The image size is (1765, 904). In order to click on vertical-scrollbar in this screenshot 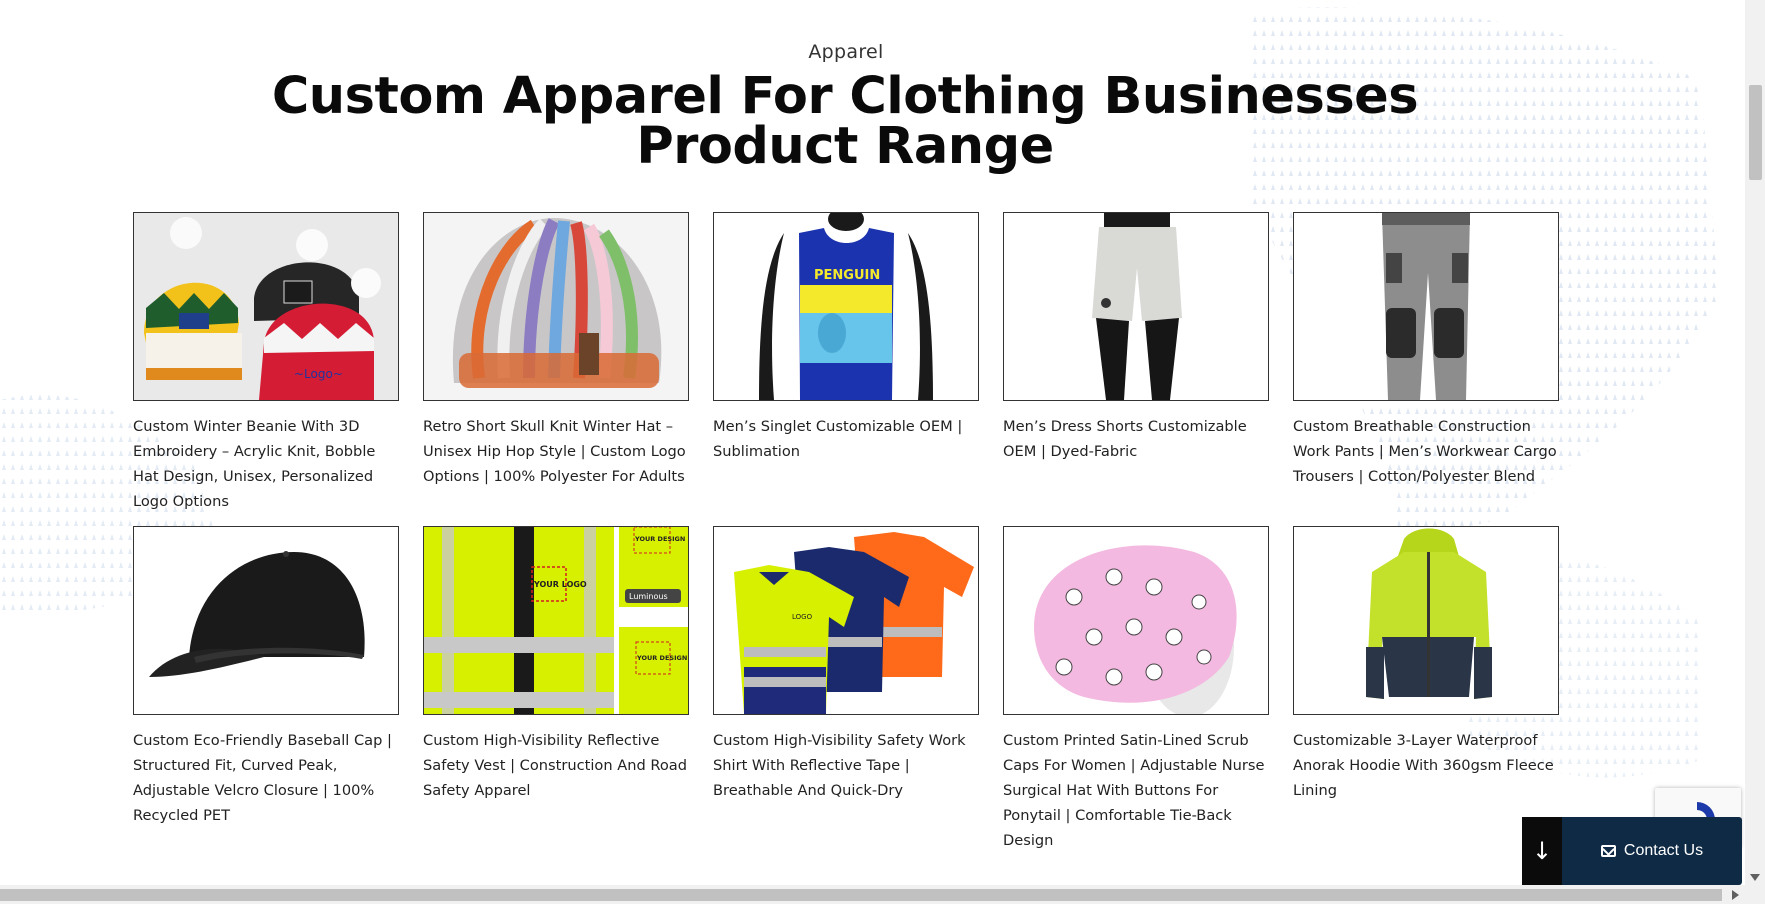, I will do `click(1755, 442)`.